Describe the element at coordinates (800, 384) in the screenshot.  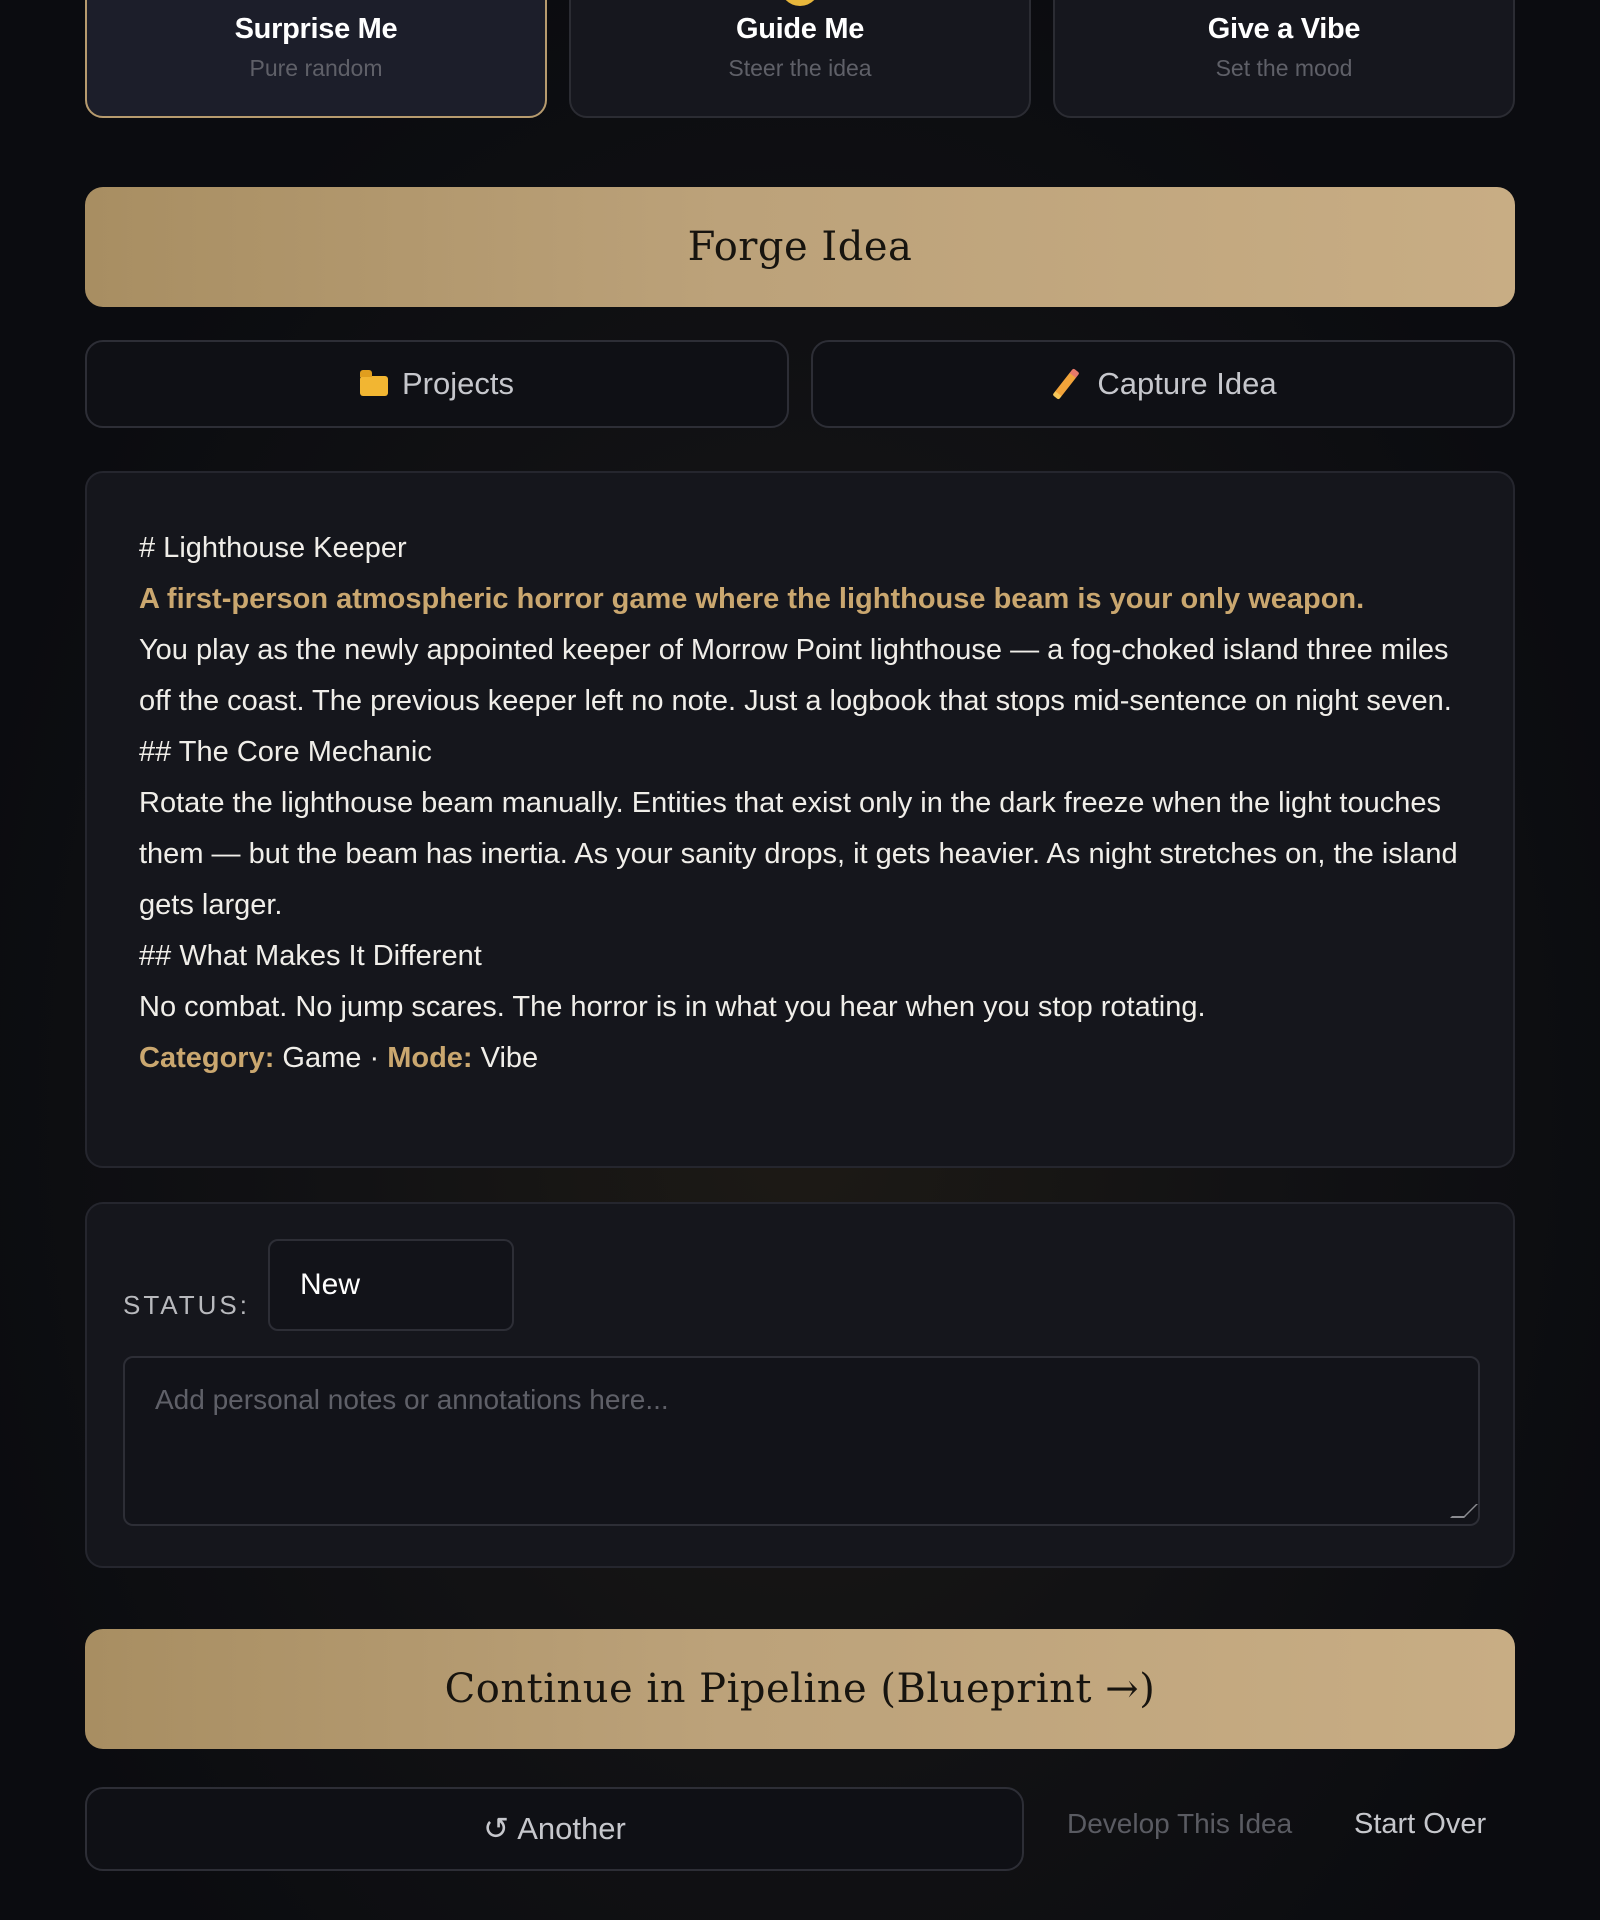
I see `secondary-actions: Projects Capture Idea` at that location.